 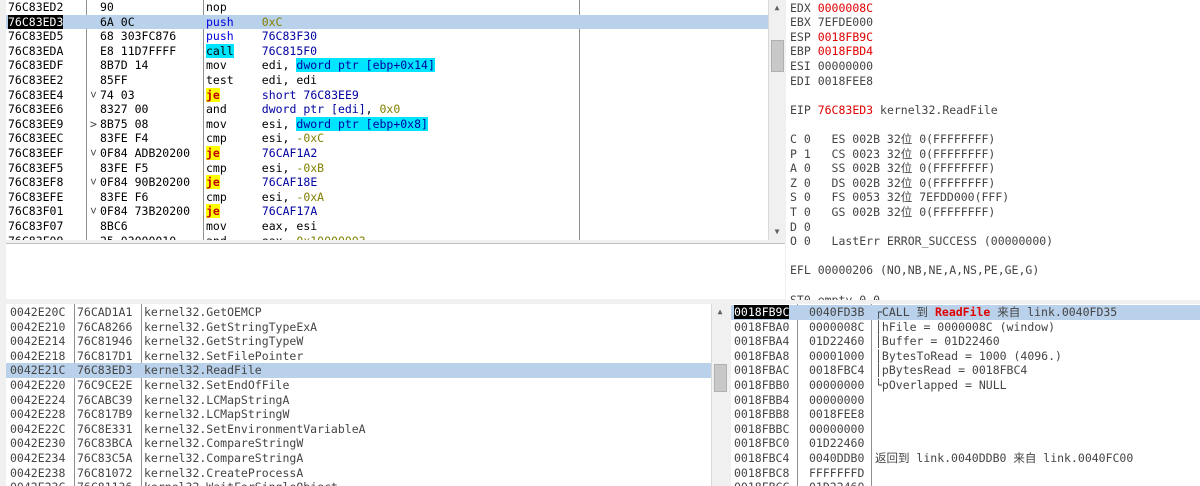 I want to click on register-line: A 0 SS 002B 32位 0(FFFFFFFF), so click(x=995, y=168).